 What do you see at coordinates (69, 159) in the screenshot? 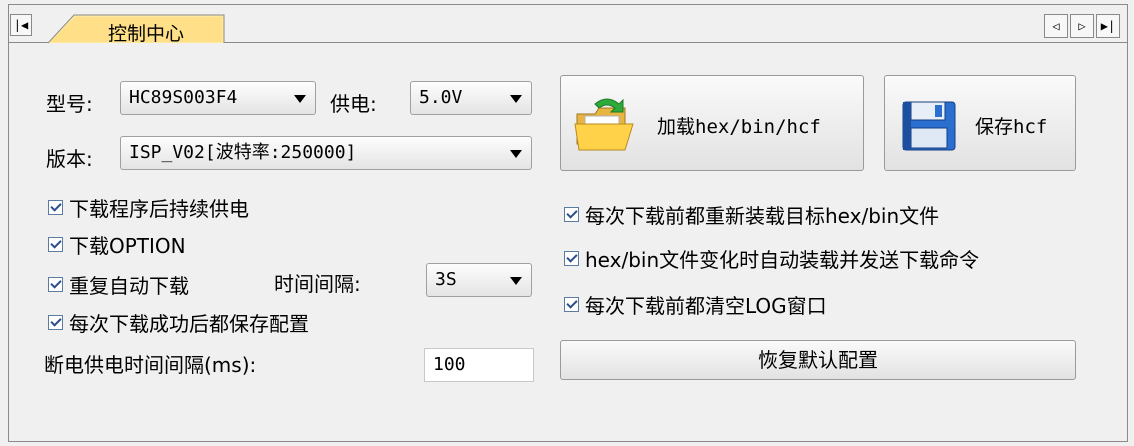
I see `version-label: 版本:` at bounding box center [69, 159].